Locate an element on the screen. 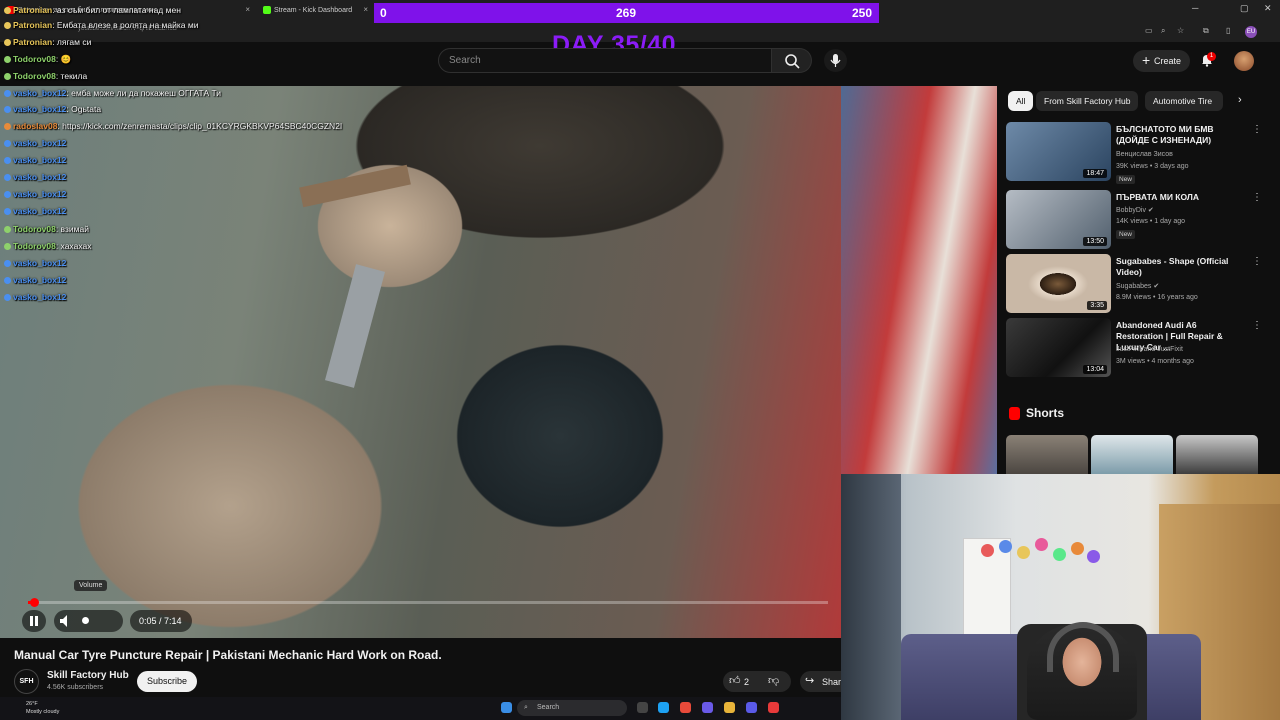  recommendation-meta: 14K views • 1 day ago is located at coordinates (1150, 221).